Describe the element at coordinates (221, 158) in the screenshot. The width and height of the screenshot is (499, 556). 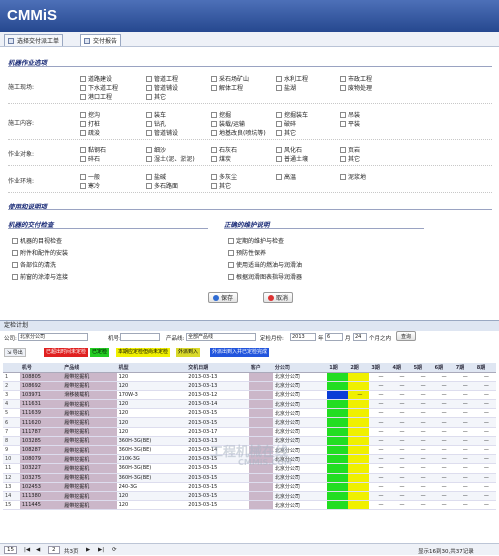
I see `option-checkbox: 煤炭` at that location.